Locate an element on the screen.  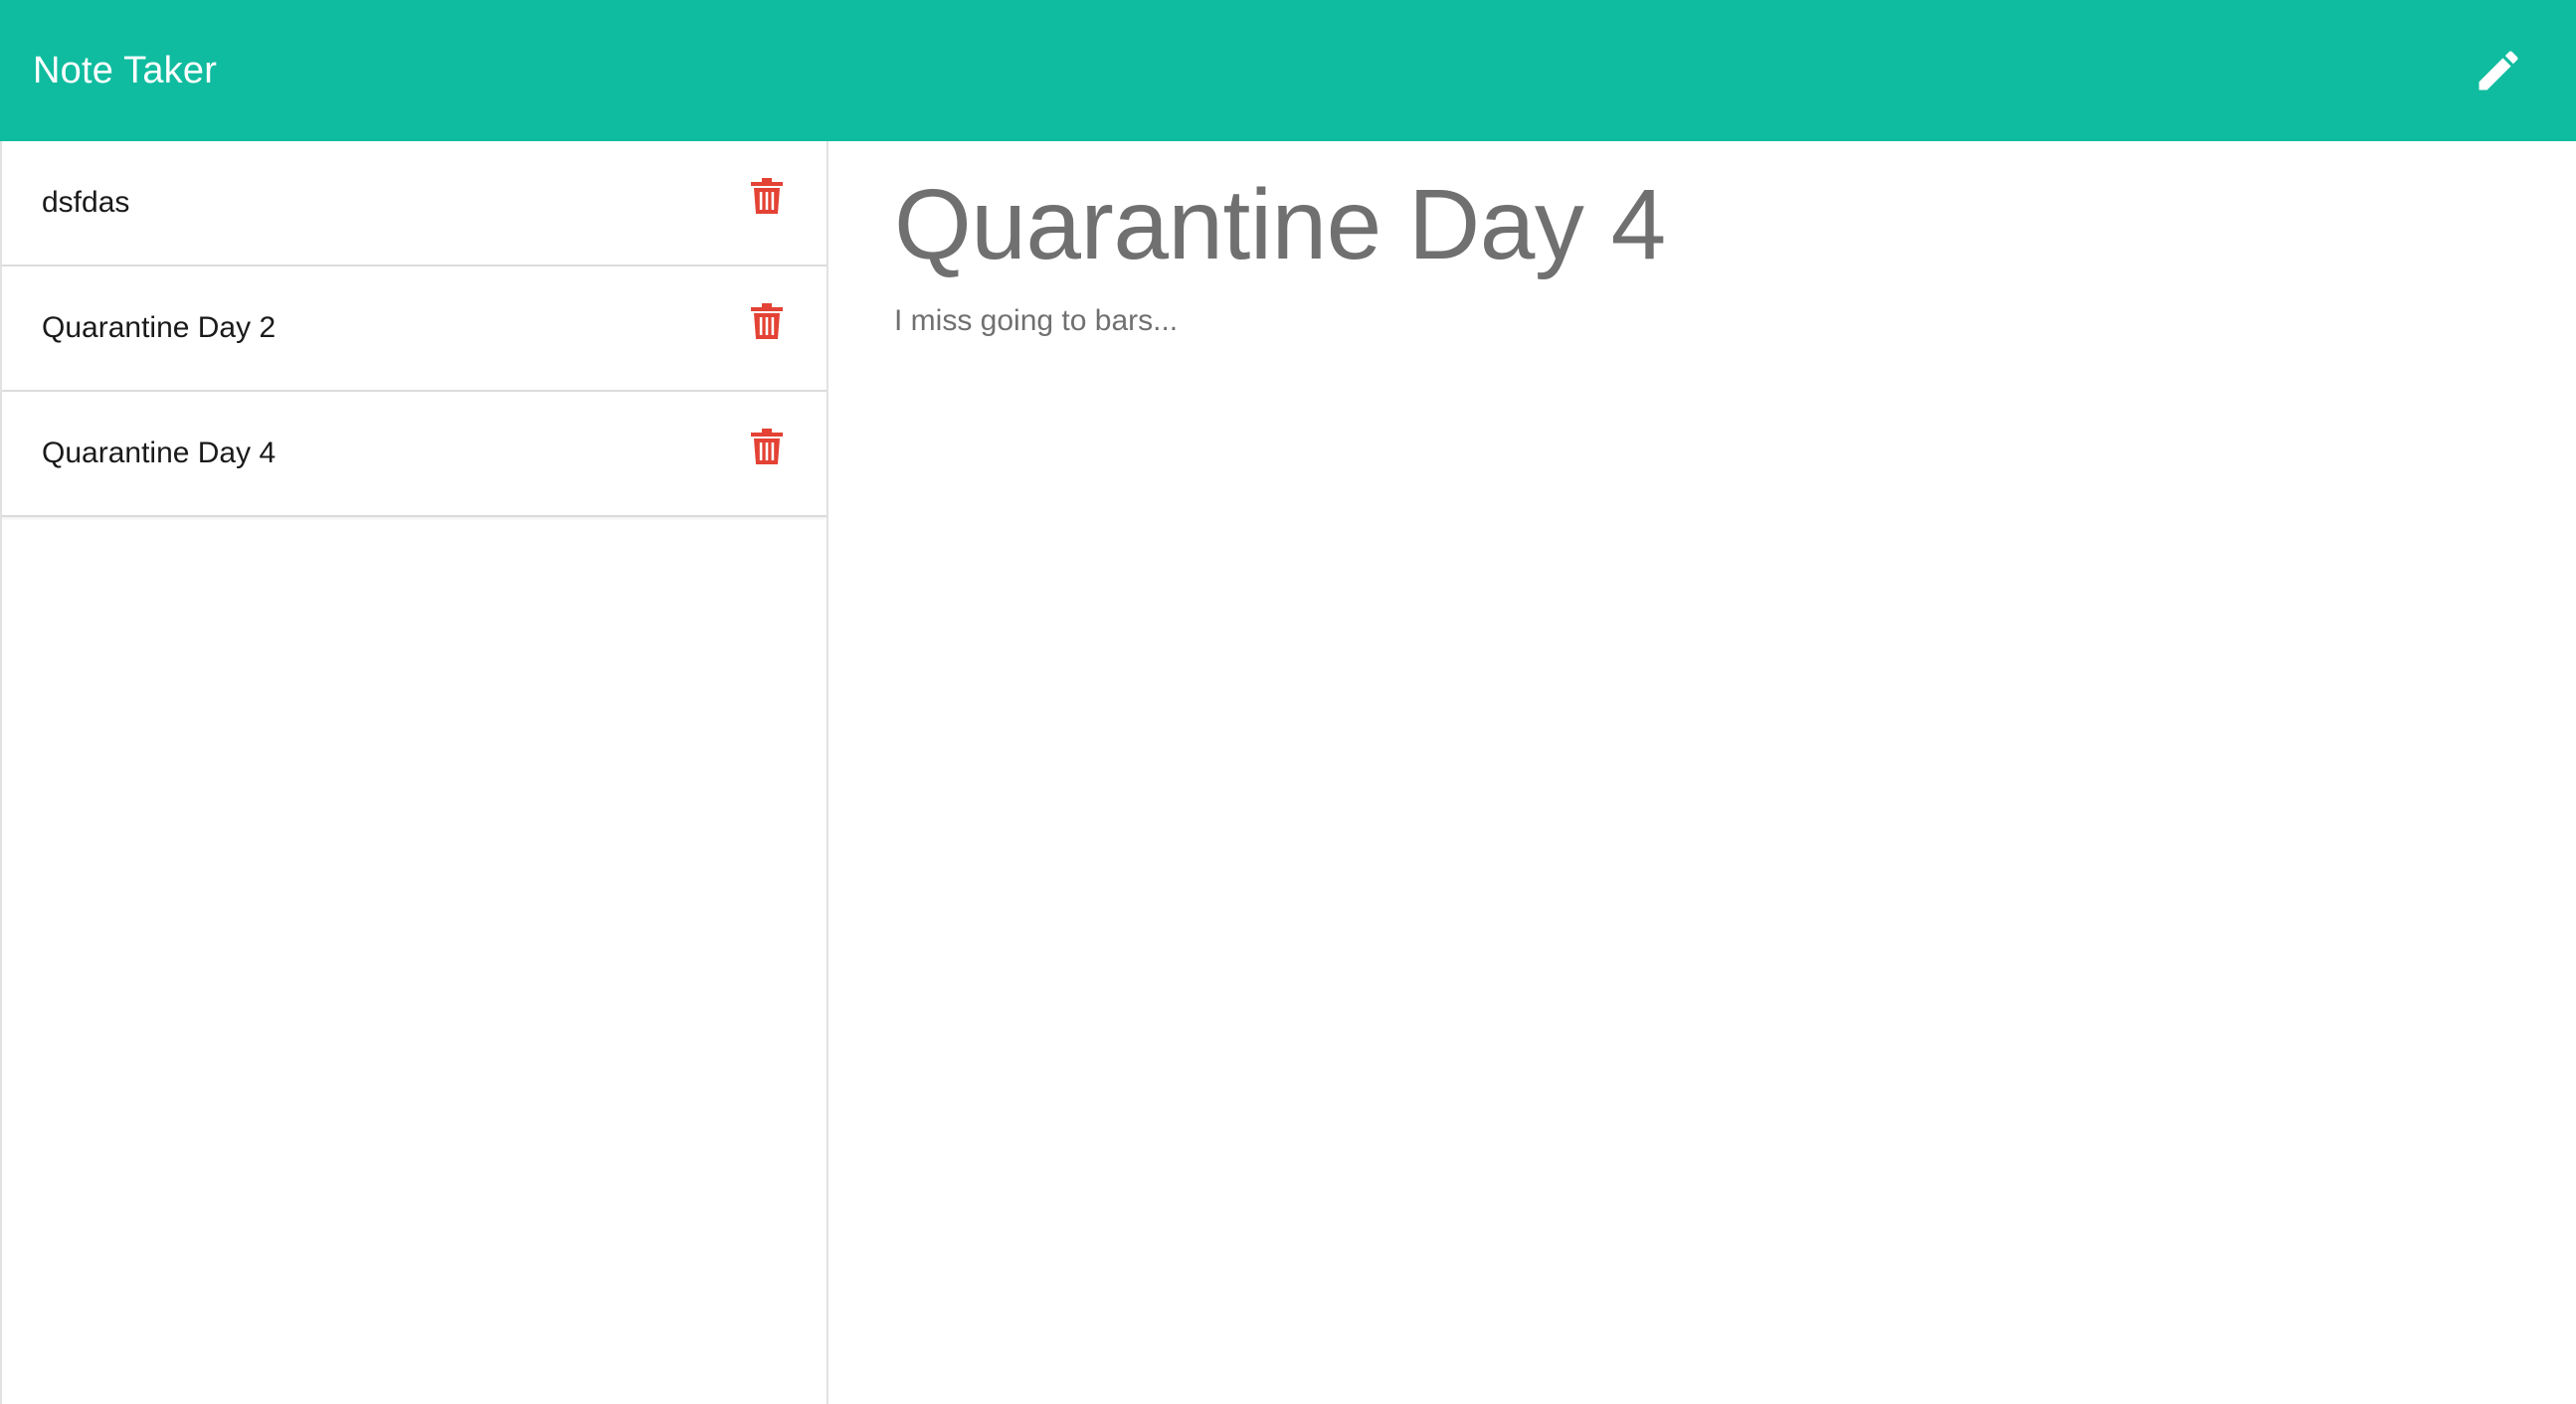
note-title-field: Quarantine Day 4 is located at coordinates (1703, 224).